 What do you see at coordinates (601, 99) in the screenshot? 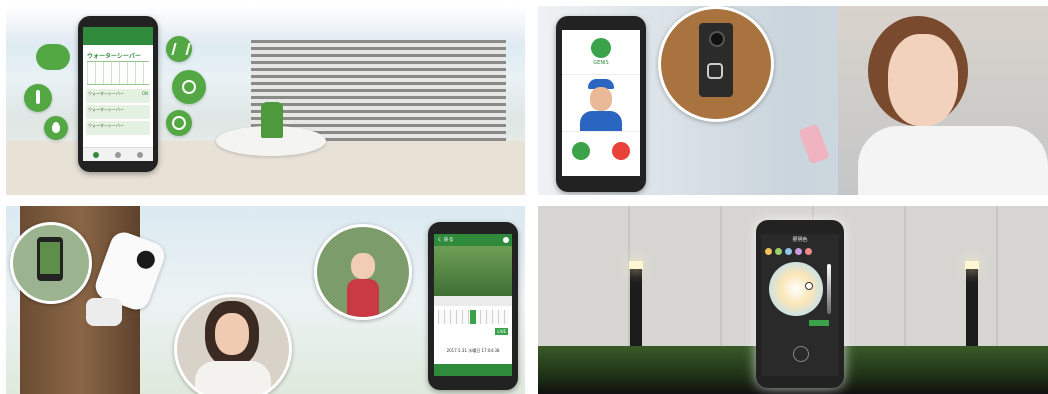
I see `visitor-face` at bounding box center [601, 99].